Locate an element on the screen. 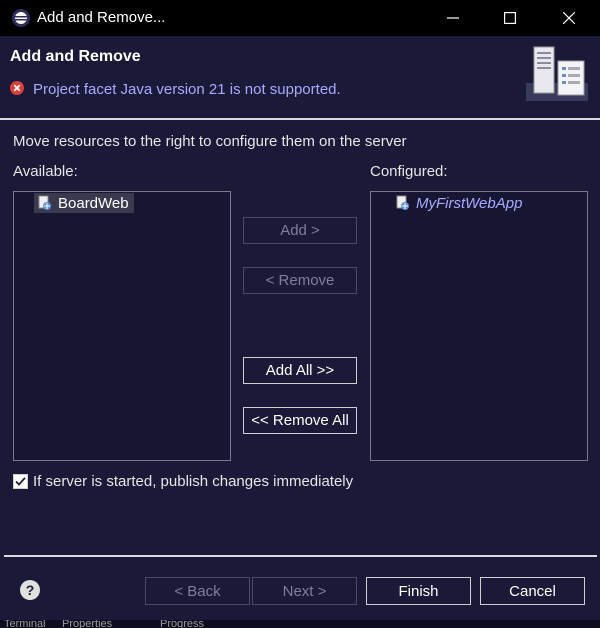  view-tab-progress: Progress is located at coordinates (182, 624).